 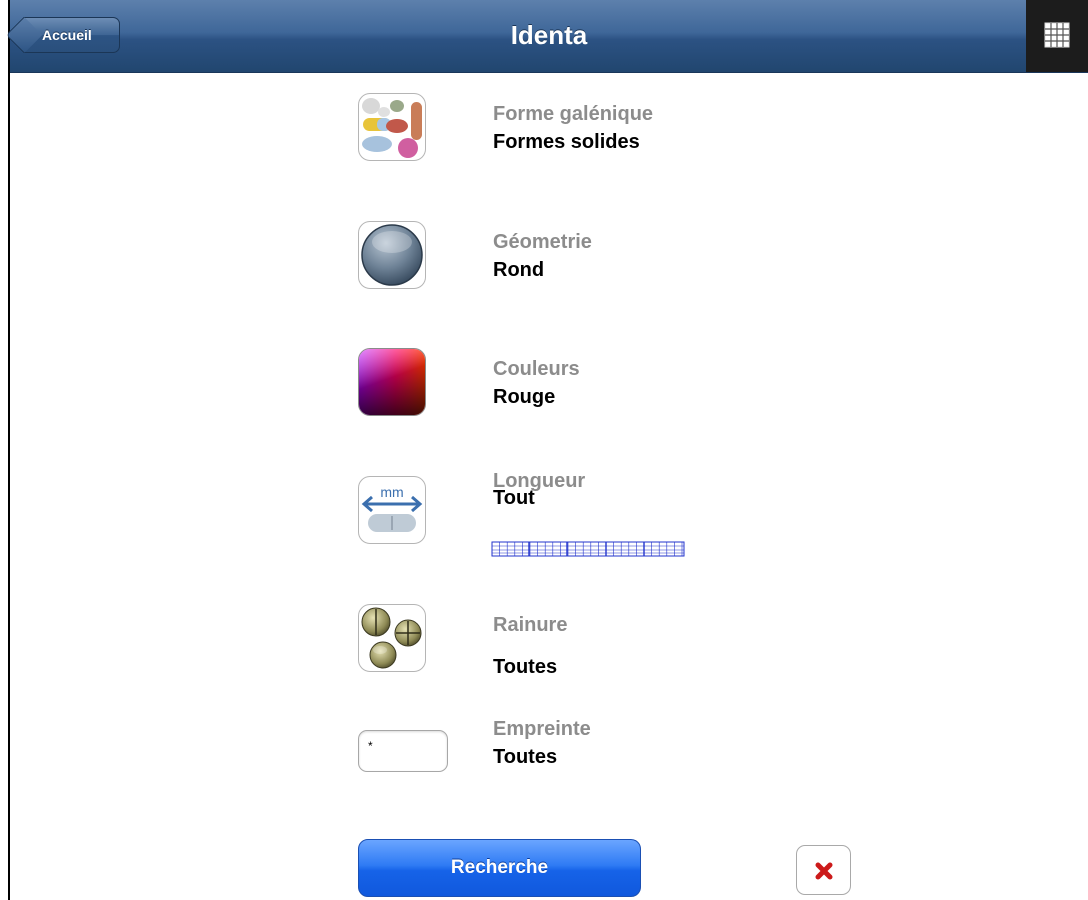 I want to click on imprint-input: *, so click(x=403, y=751).